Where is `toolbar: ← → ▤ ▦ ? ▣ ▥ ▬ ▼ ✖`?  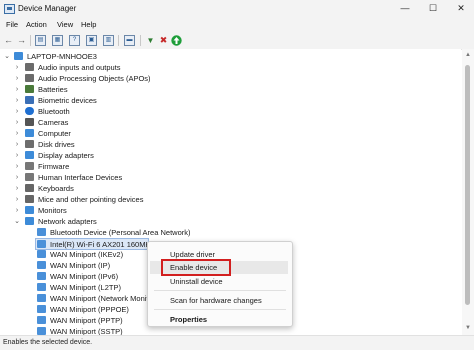 toolbar: ← → ▤ ▦ ? ▣ ▥ ▬ ▼ ✖ is located at coordinates (237, 41).